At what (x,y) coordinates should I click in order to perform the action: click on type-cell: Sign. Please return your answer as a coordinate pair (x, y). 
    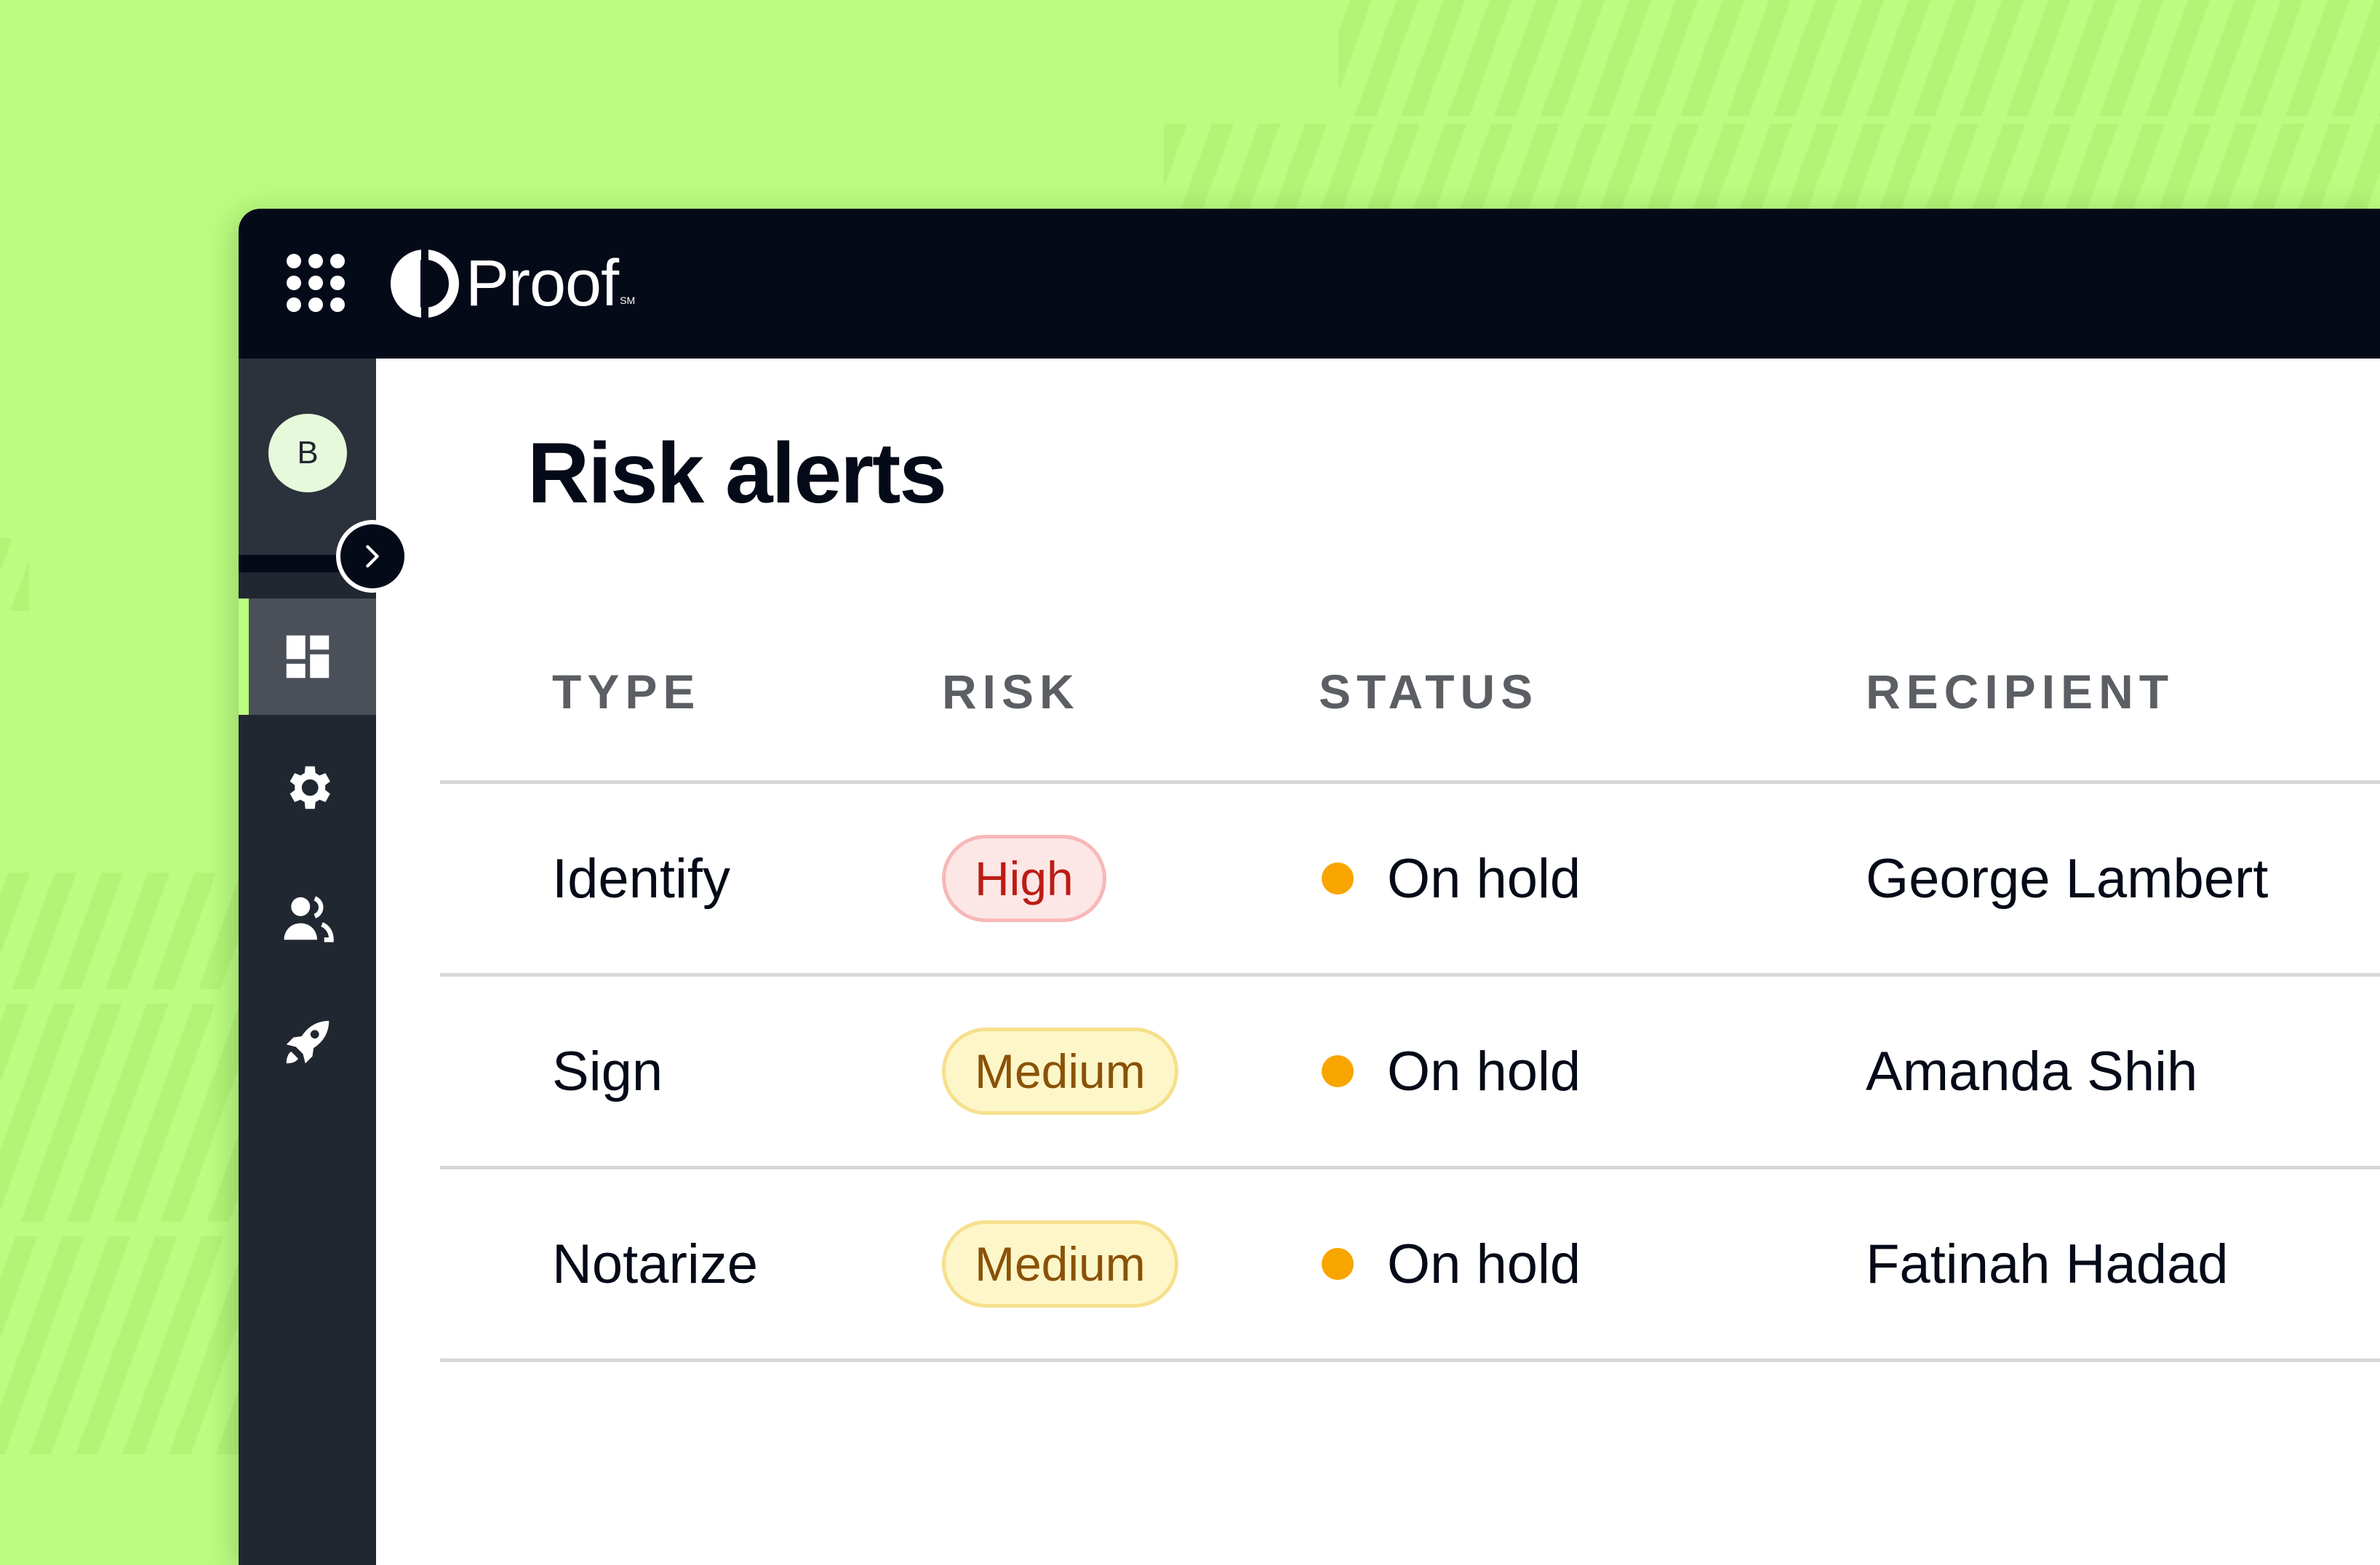
    Looking at the image, I should click on (607, 1071).